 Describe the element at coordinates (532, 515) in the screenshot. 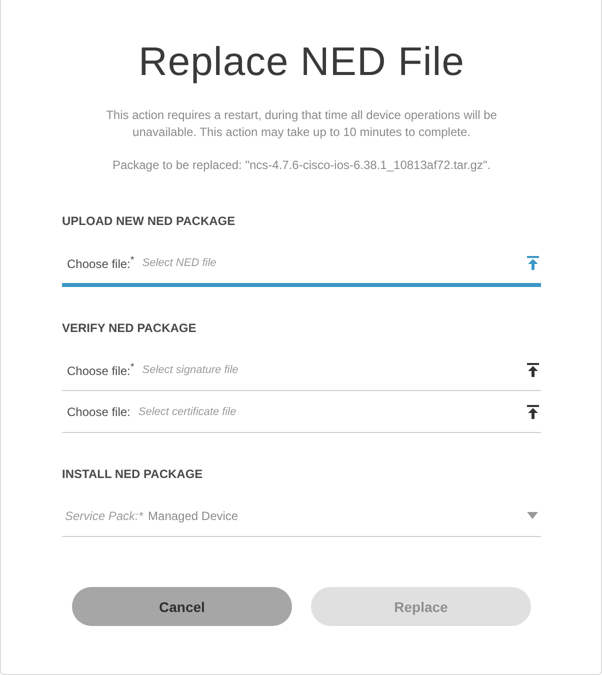

I see `caret-icon` at that location.